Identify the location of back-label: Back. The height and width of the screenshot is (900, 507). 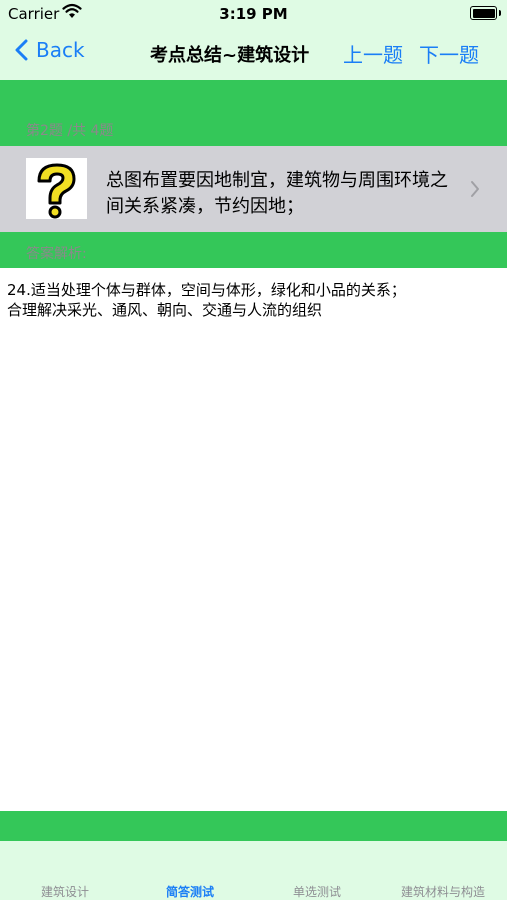
(60, 50).